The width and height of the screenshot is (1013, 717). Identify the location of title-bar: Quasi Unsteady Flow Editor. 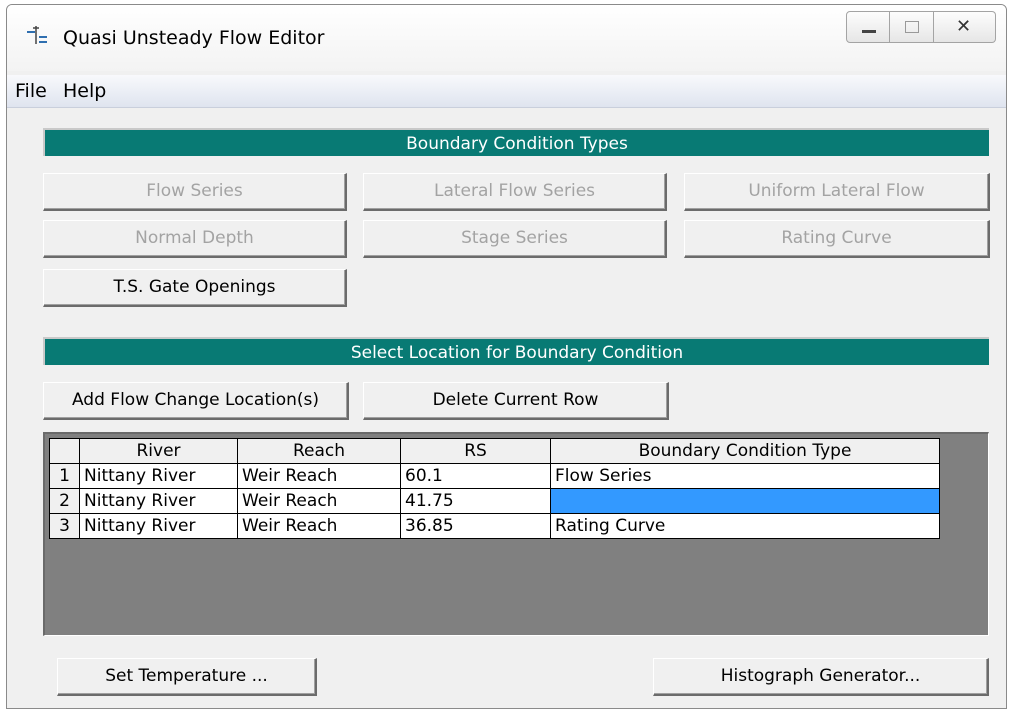
(506, 38).